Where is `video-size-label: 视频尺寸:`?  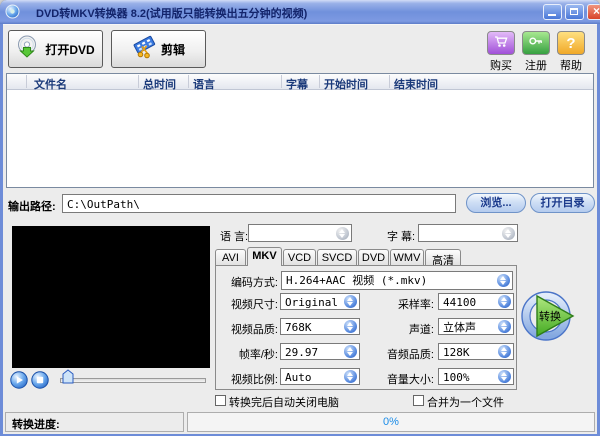
video-size-label: 视频尺寸: is located at coordinates (254, 305).